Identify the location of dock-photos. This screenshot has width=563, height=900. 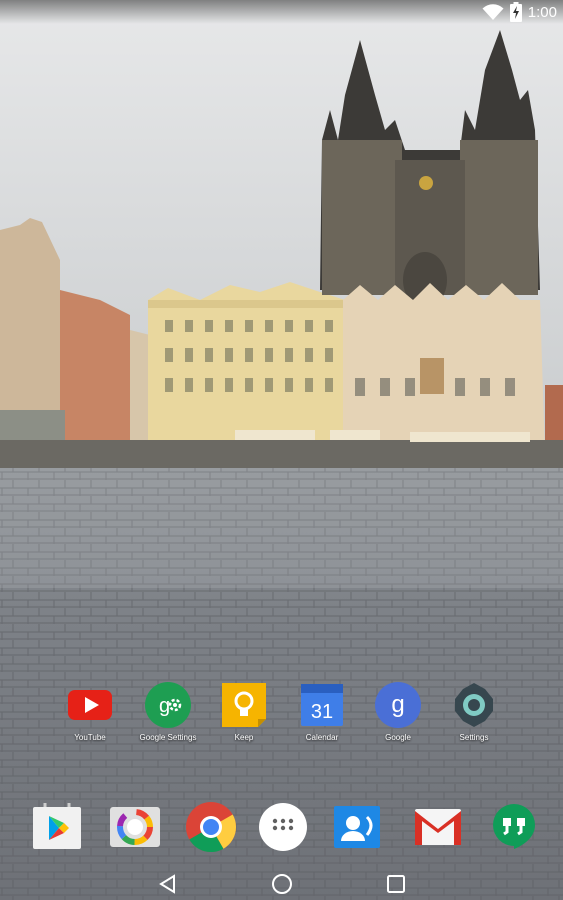
(135, 827).